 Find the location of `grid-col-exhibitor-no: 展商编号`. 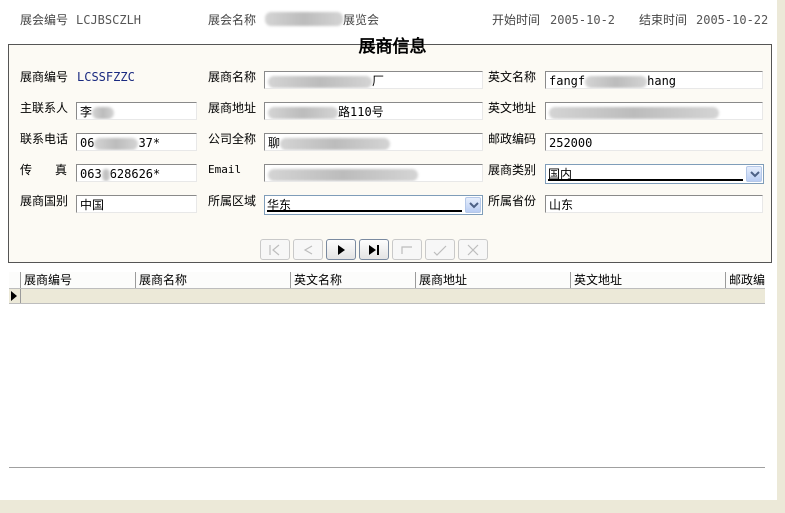

grid-col-exhibitor-no: 展商编号 is located at coordinates (77, 280).